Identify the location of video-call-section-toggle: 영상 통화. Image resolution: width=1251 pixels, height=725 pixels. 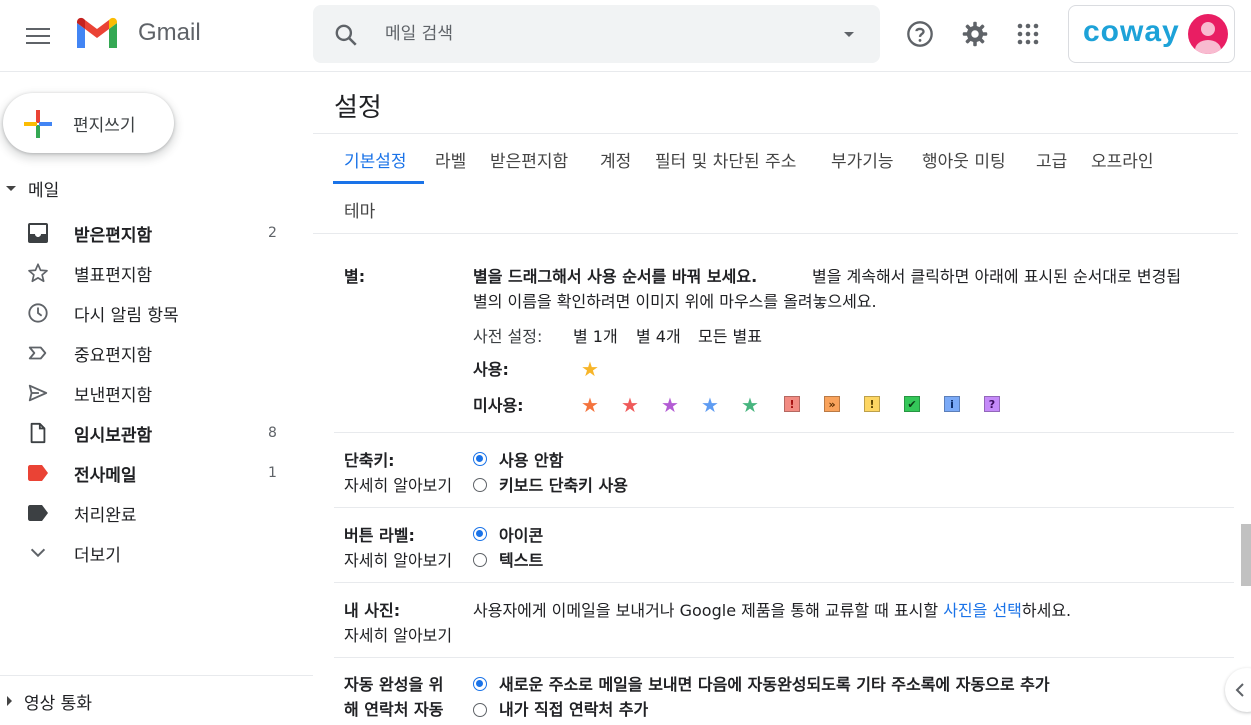
(46, 701).